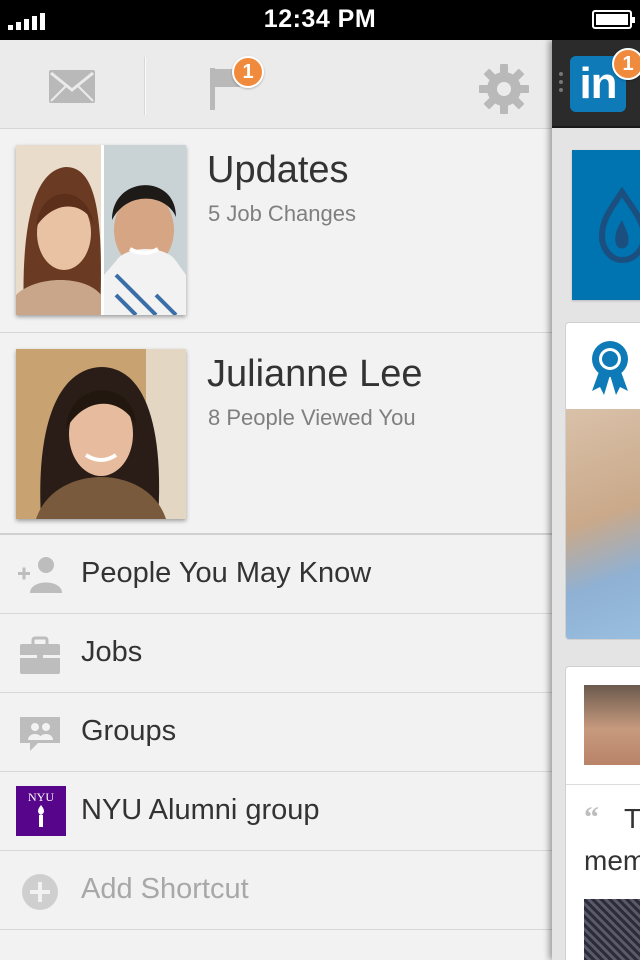 This screenshot has height=960, width=640. What do you see at coordinates (276, 890) in the screenshot?
I see `nav-add-shortcut: Add Shortcut` at bounding box center [276, 890].